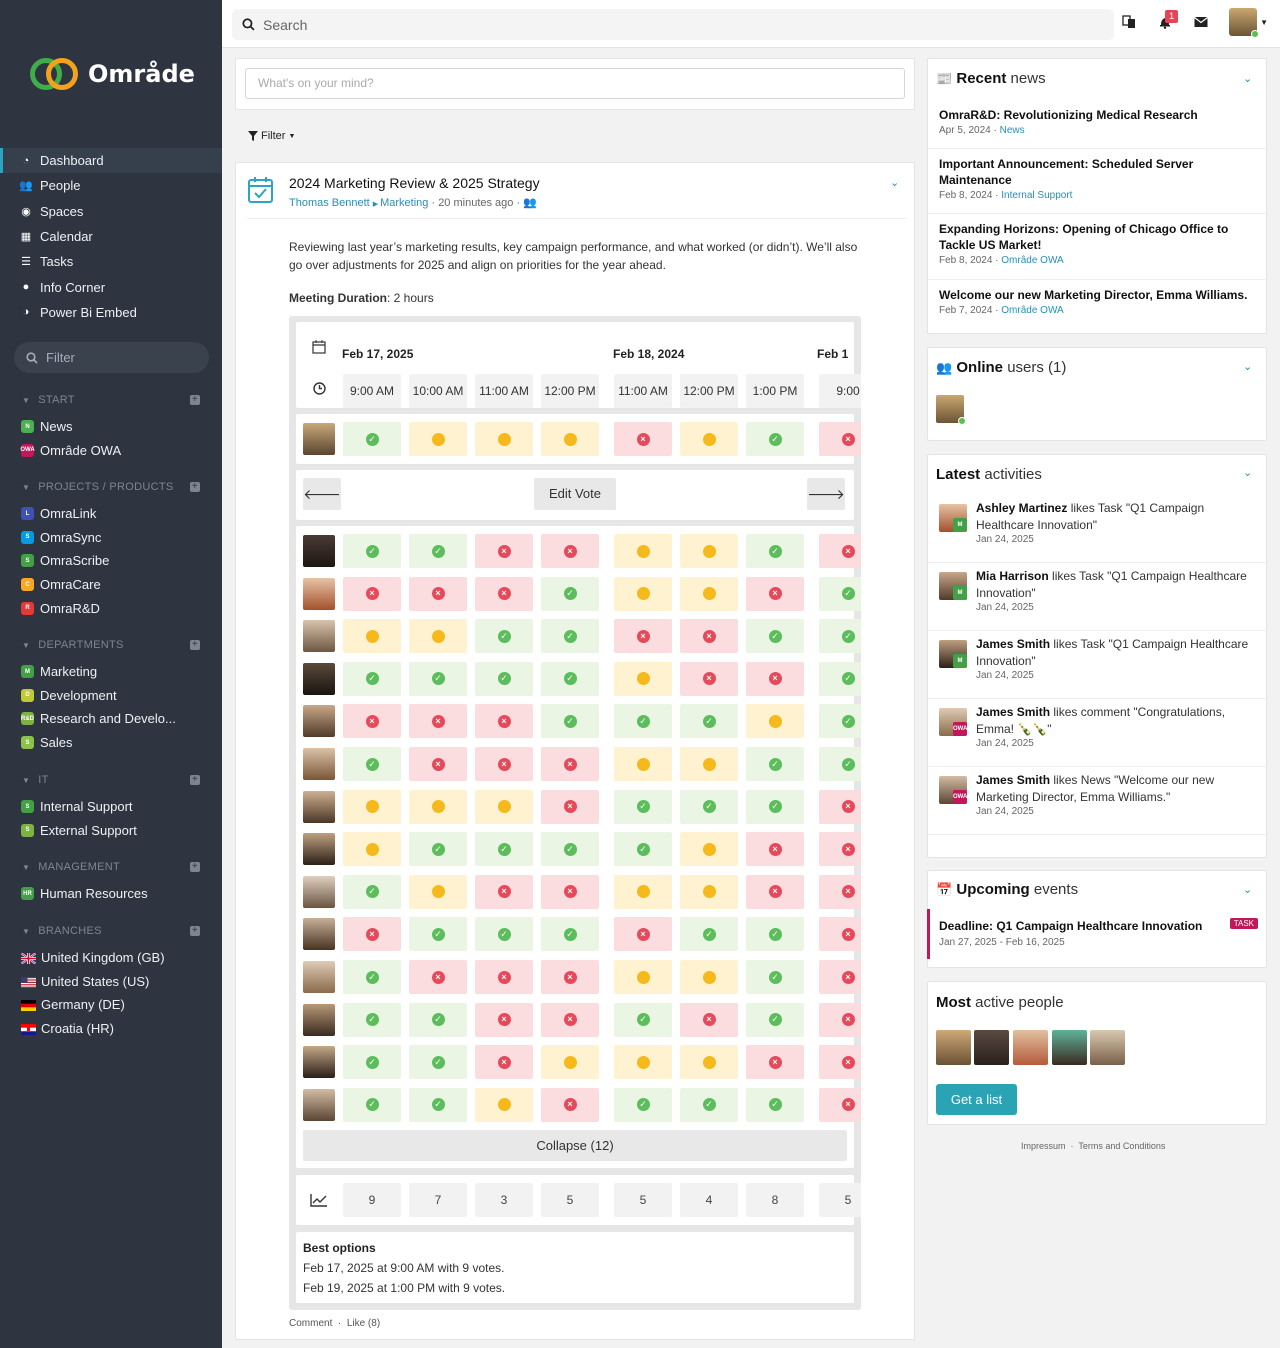 This screenshot has width=1280, height=1348. I want to click on user-menu: ▼, so click(1248, 23).